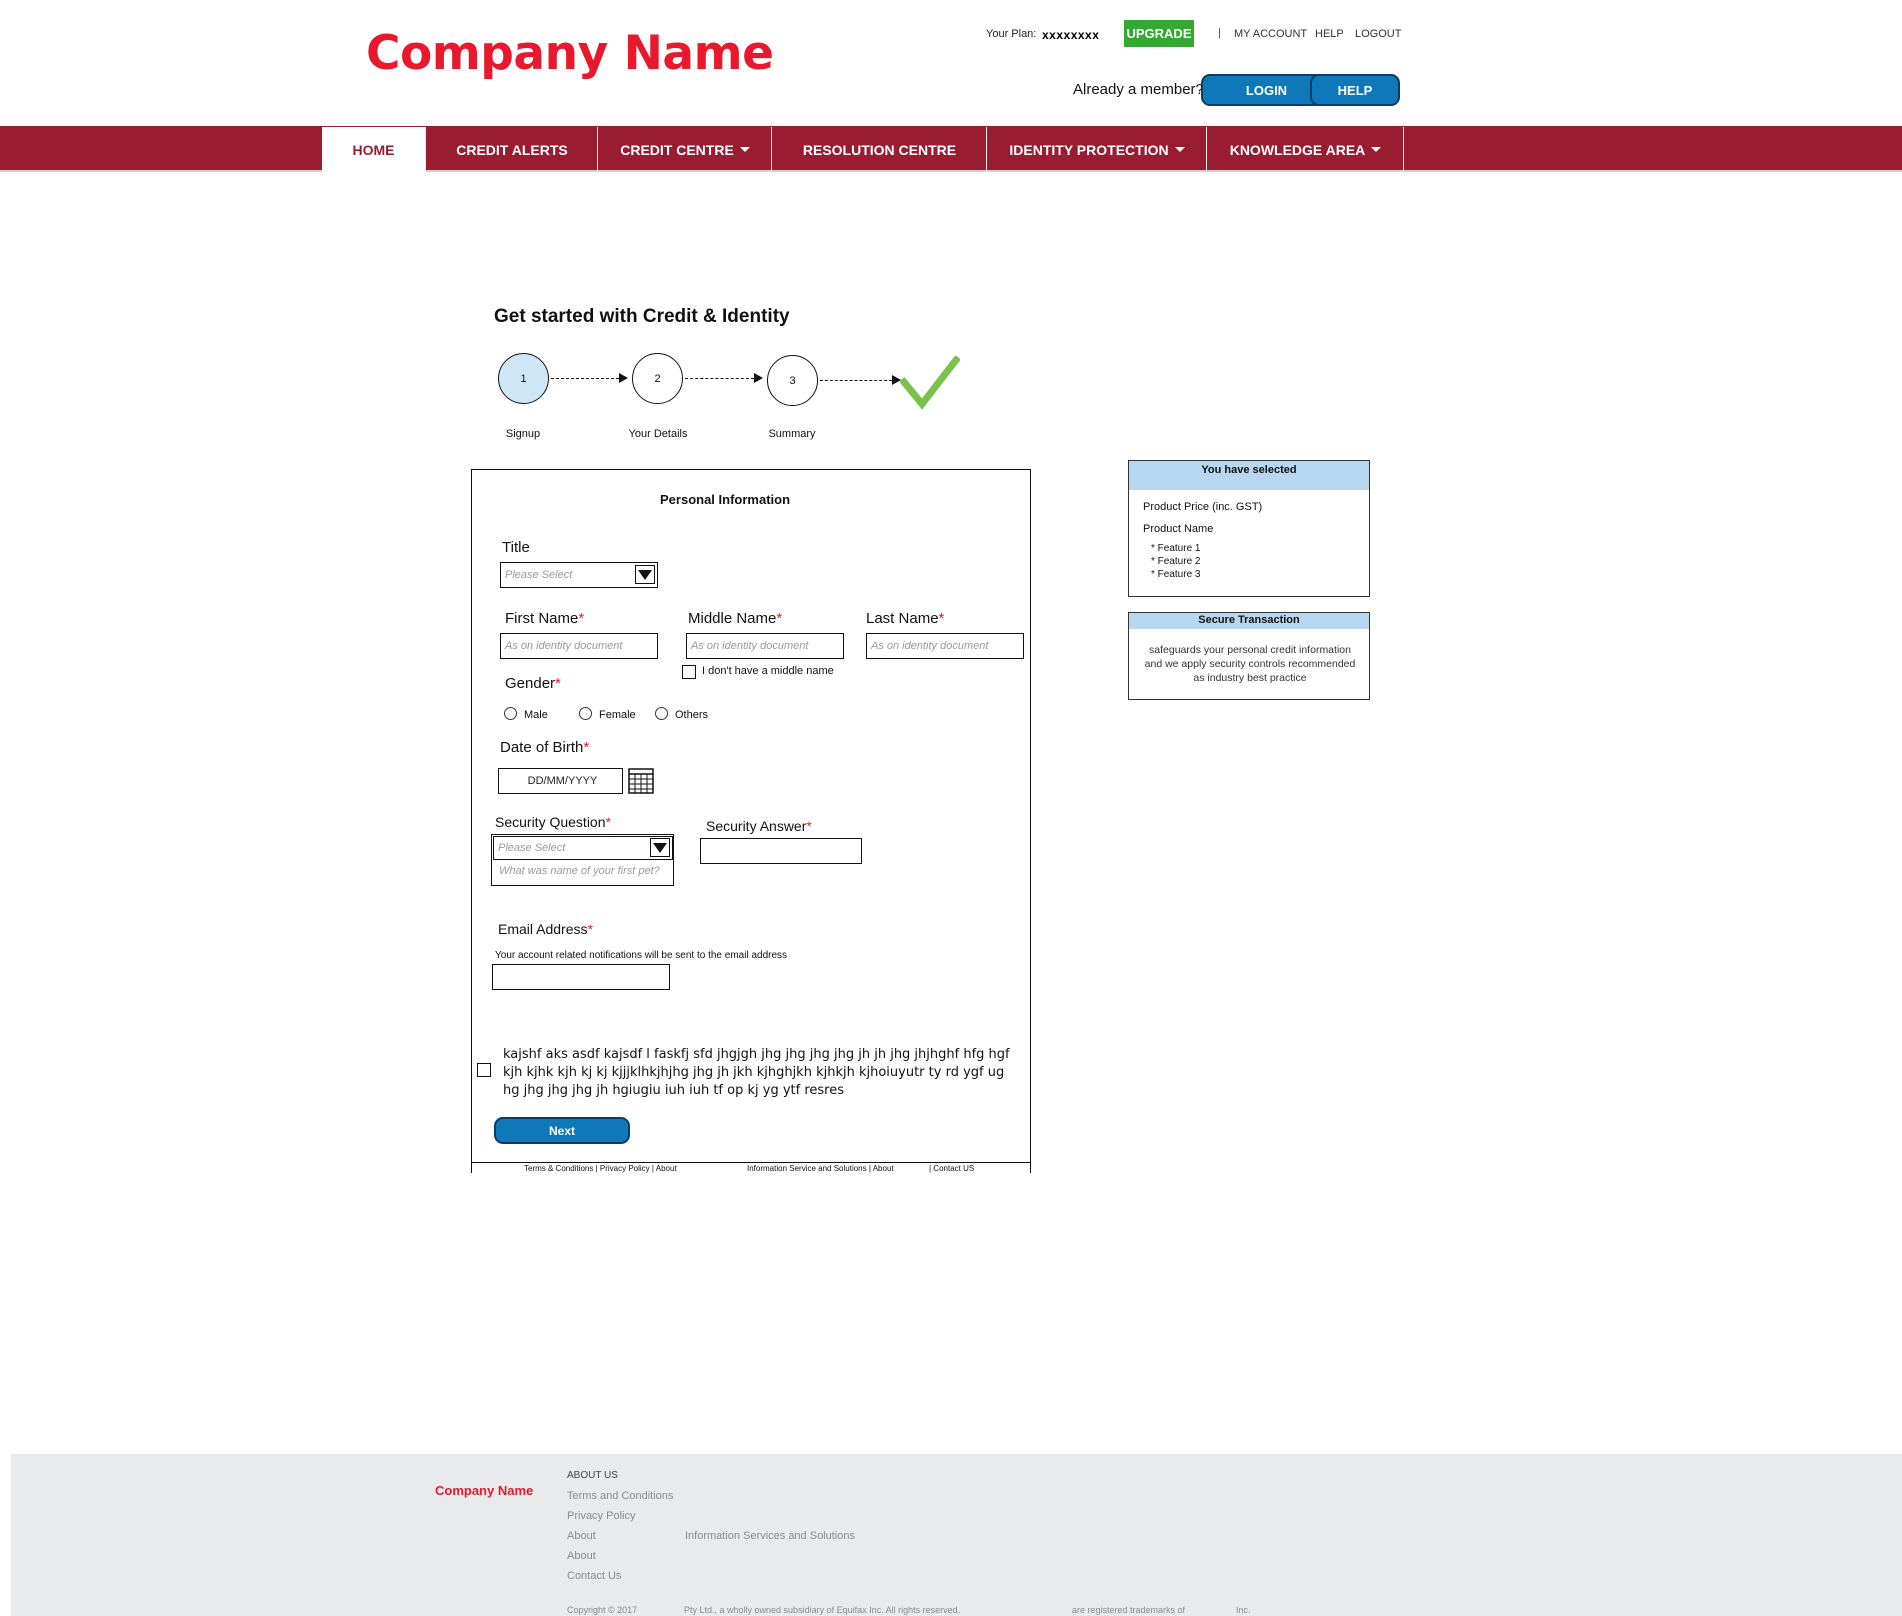 The height and width of the screenshot is (1616, 1902). What do you see at coordinates (594, 1576) in the screenshot?
I see `footer-link-contact: Contact Us` at bounding box center [594, 1576].